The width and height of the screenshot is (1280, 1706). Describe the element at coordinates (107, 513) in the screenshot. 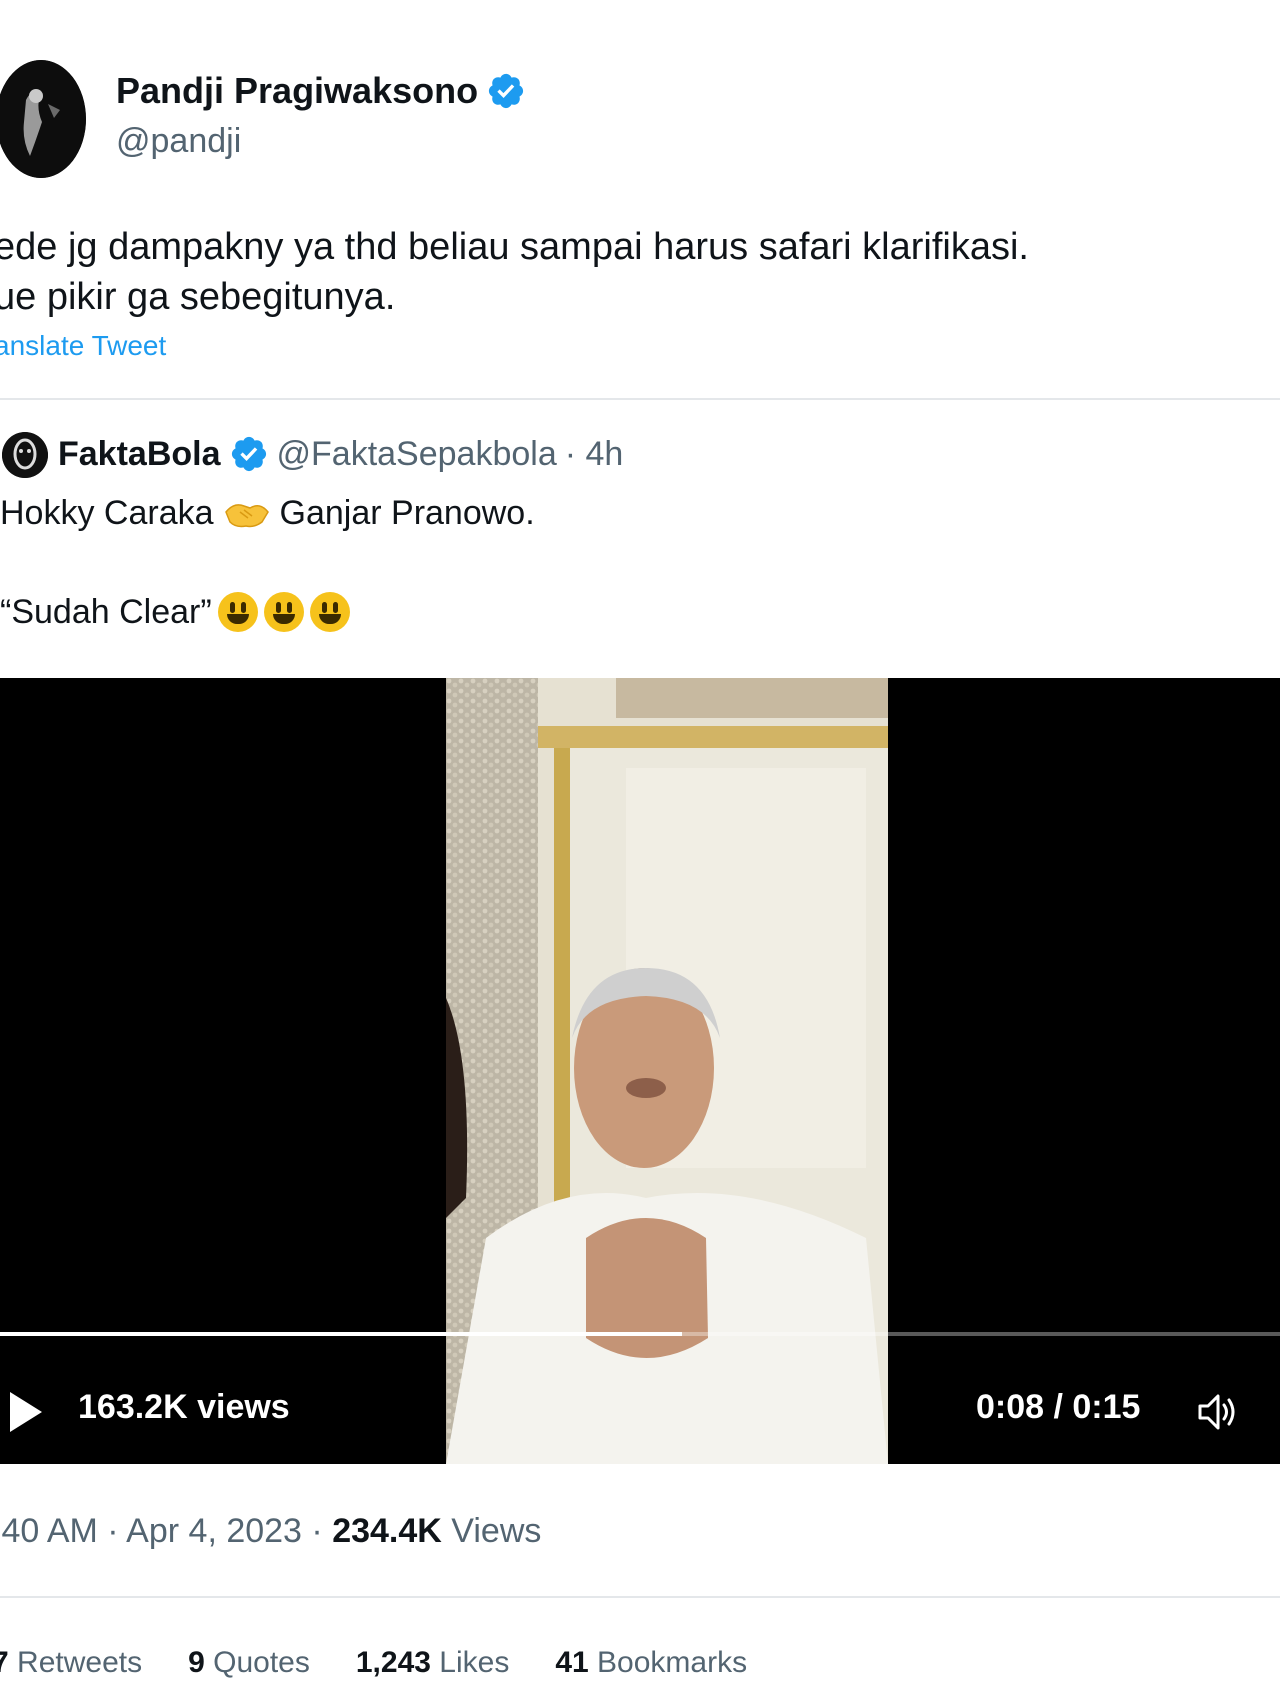

I see `quoted-text-left: Hokky Caraka` at that location.